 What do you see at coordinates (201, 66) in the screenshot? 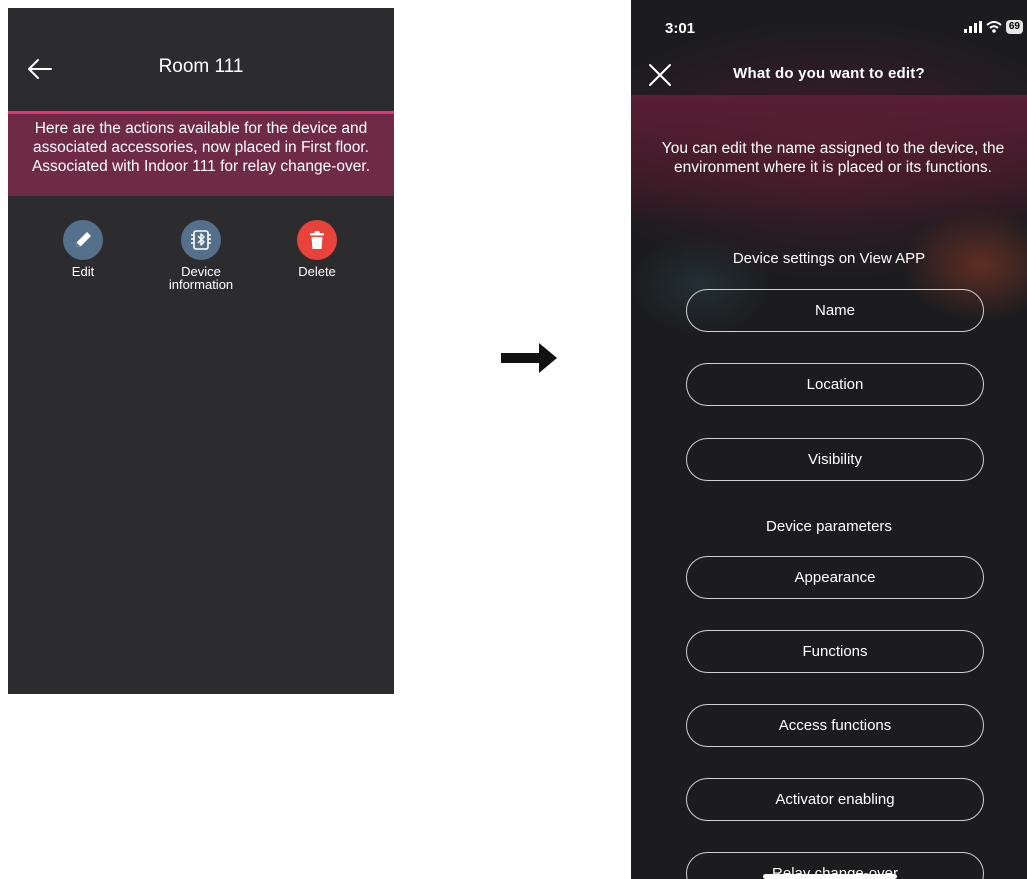
I see `page-title: Room 111` at bounding box center [201, 66].